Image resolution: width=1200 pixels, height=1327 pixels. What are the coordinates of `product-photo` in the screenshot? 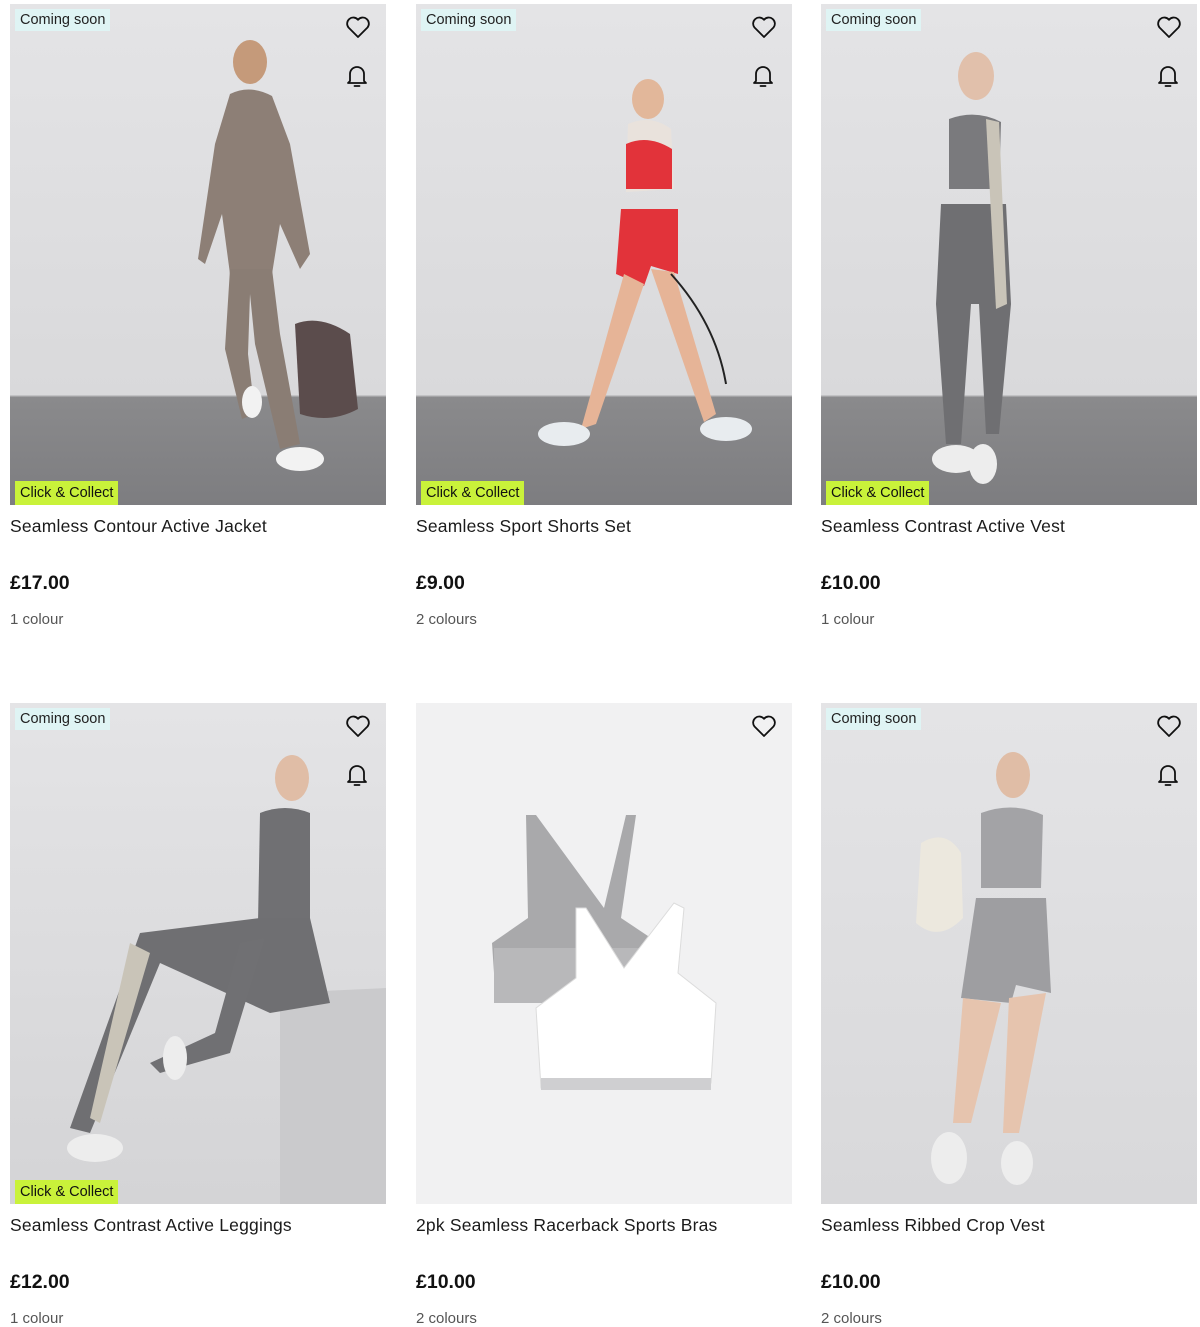 It's located at (604, 952).